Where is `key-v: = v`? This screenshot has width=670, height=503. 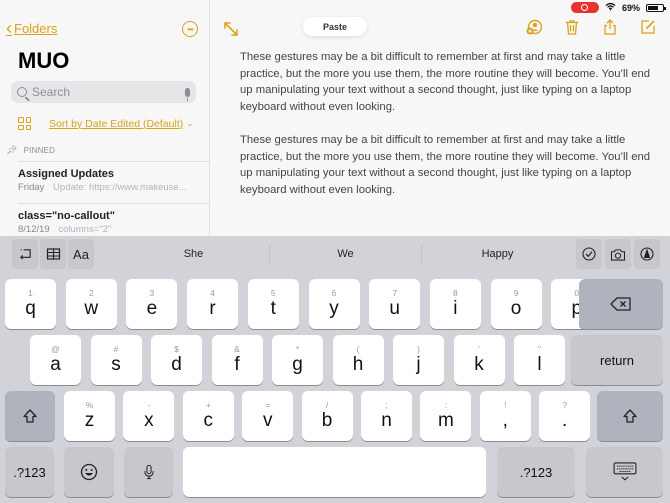 key-v: = v is located at coordinates (268, 416).